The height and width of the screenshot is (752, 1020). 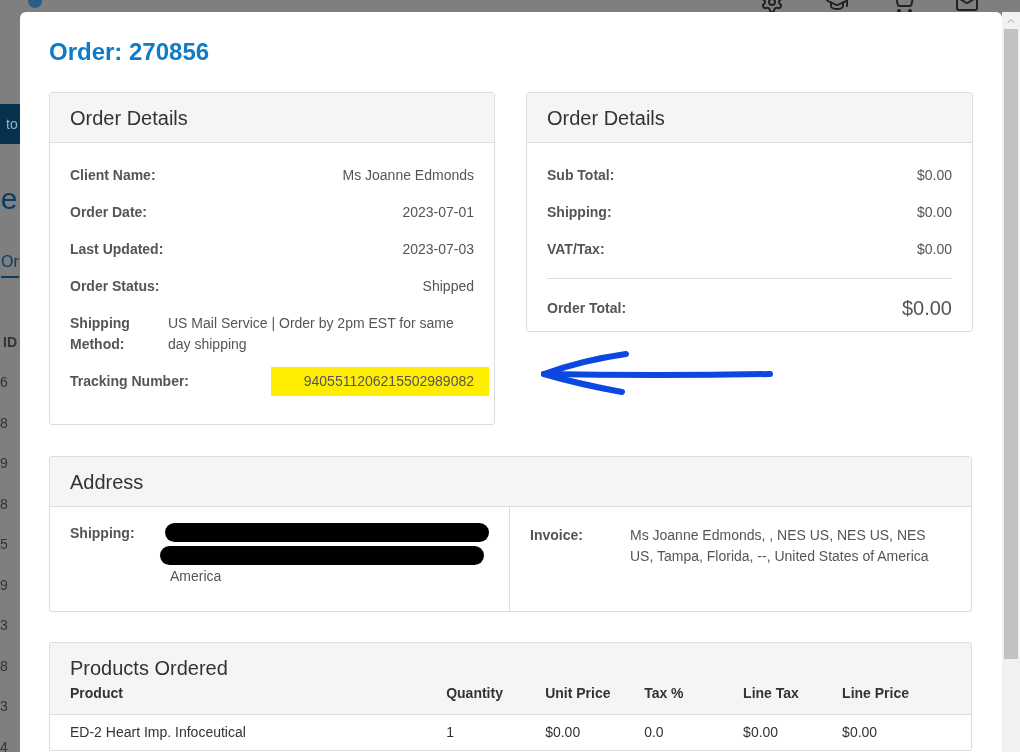 What do you see at coordinates (876, 693) in the screenshot?
I see `column-header: Line Price` at bounding box center [876, 693].